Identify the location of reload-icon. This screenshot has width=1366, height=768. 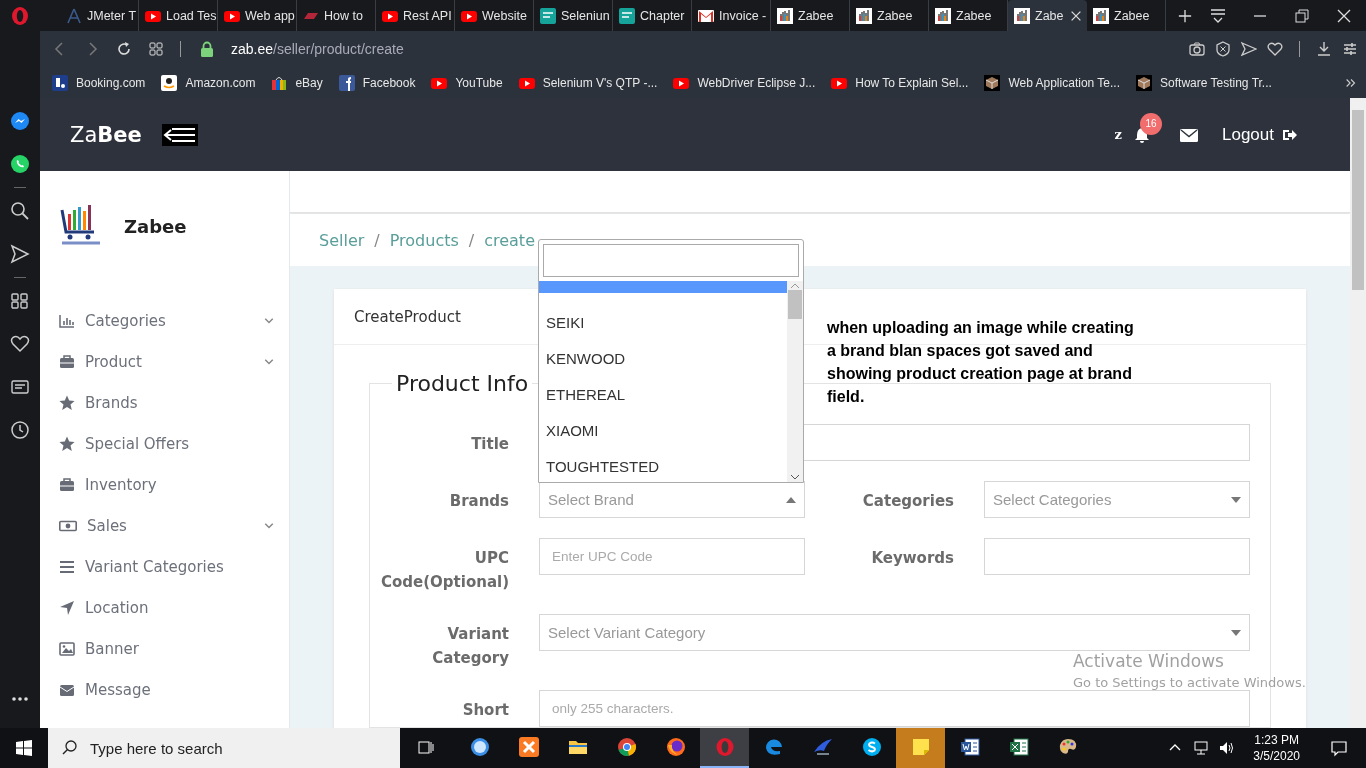
(124, 49).